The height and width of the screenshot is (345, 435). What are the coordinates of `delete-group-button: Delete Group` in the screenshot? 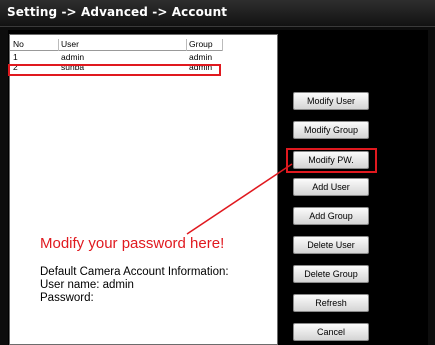 It's located at (331, 274).